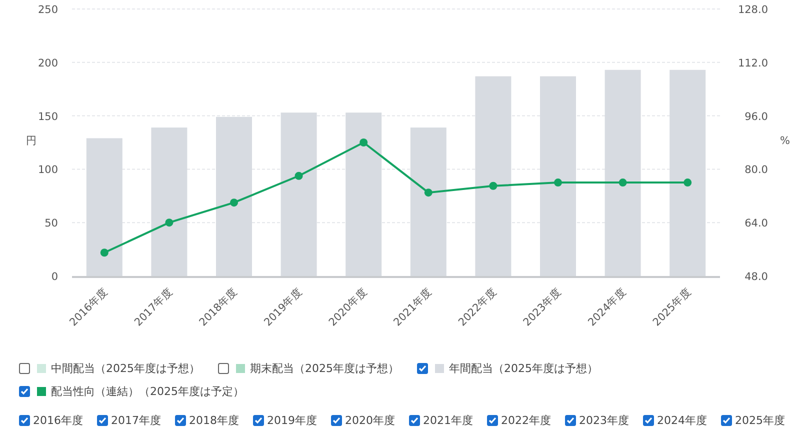  Describe the element at coordinates (785, 141) in the screenshot. I see `axis-label: %` at that location.